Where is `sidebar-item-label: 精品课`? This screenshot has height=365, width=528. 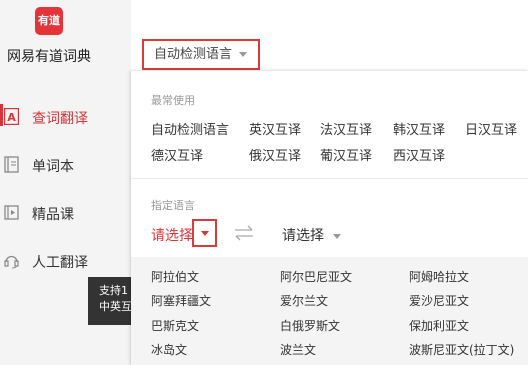
sidebar-item-label: 精品课 is located at coordinates (53, 215).